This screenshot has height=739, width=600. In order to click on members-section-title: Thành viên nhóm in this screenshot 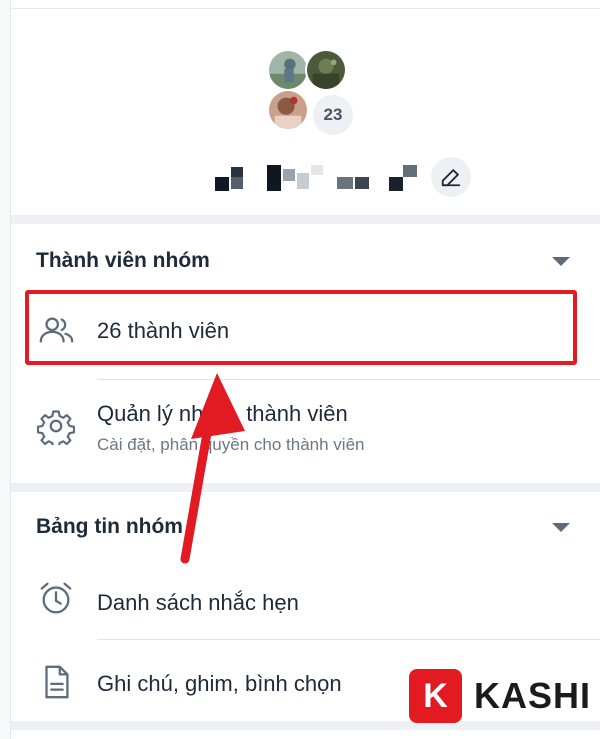, I will do `click(123, 260)`.